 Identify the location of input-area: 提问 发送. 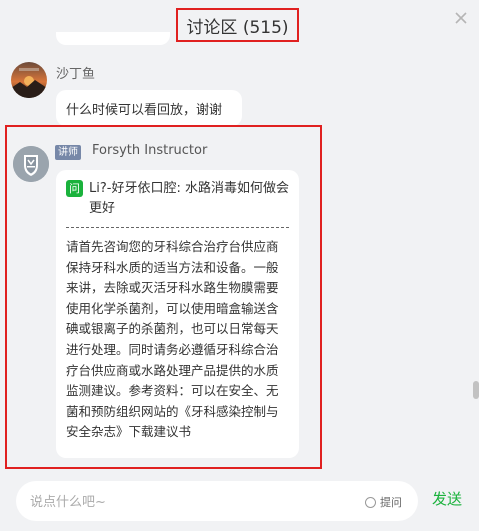
(239, 503).